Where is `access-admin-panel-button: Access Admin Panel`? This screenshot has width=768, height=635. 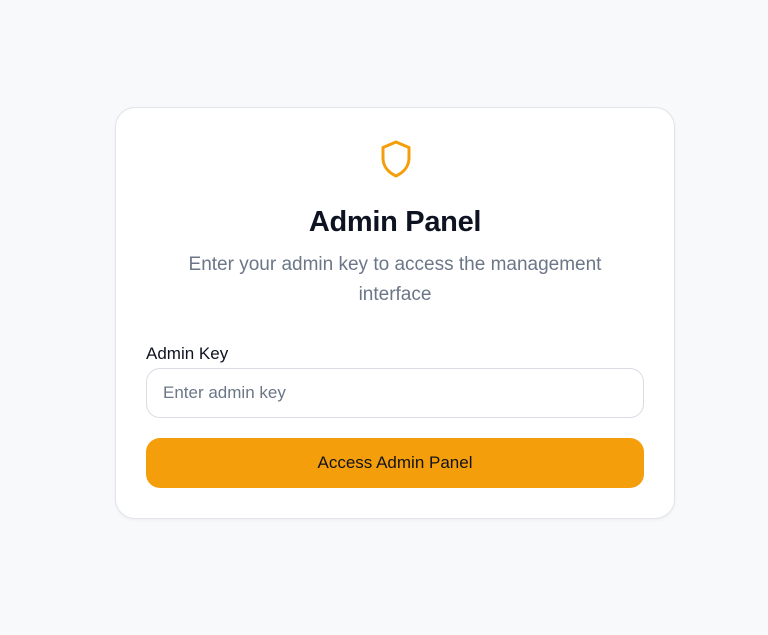 access-admin-panel-button: Access Admin Panel is located at coordinates (395, 463).